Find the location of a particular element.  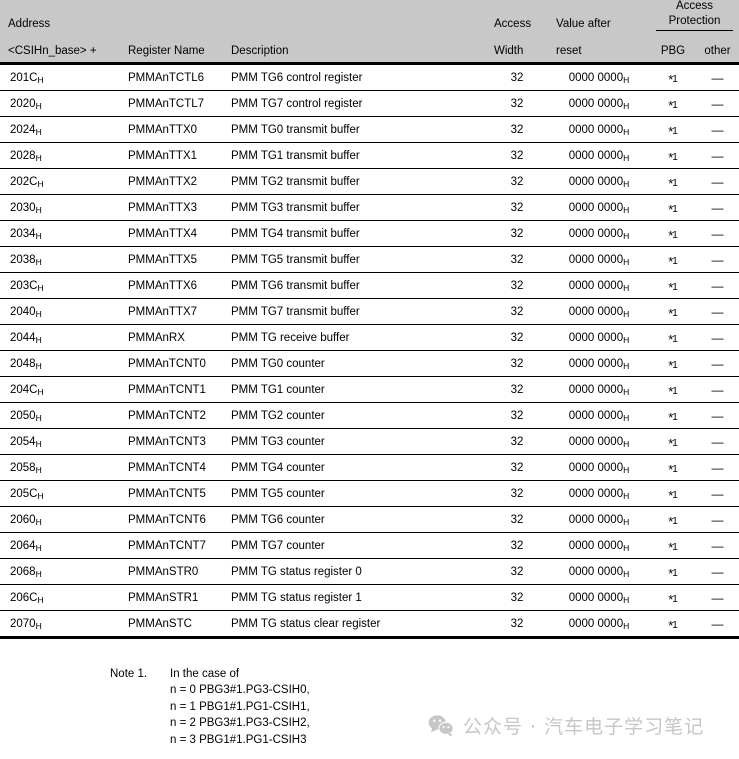

cell-address: 2050H is located at coordinates (60, 415).